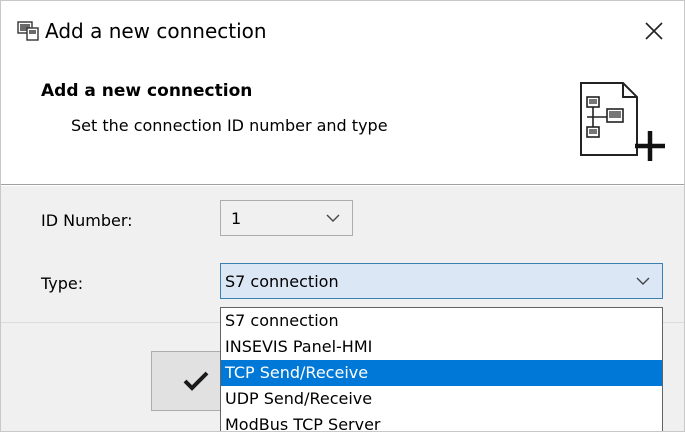 This screenshot has width=685, height=432. I want to click on type-label: Type:, so click(62, 283).